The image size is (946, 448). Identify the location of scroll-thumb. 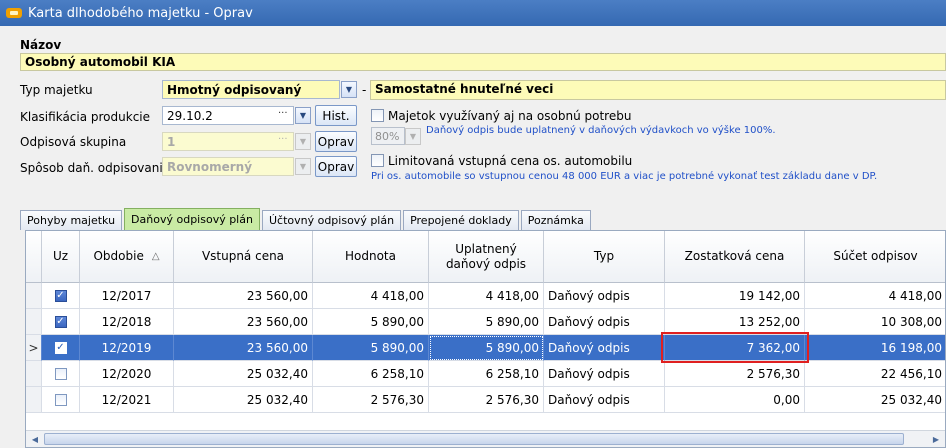
(474, 439).